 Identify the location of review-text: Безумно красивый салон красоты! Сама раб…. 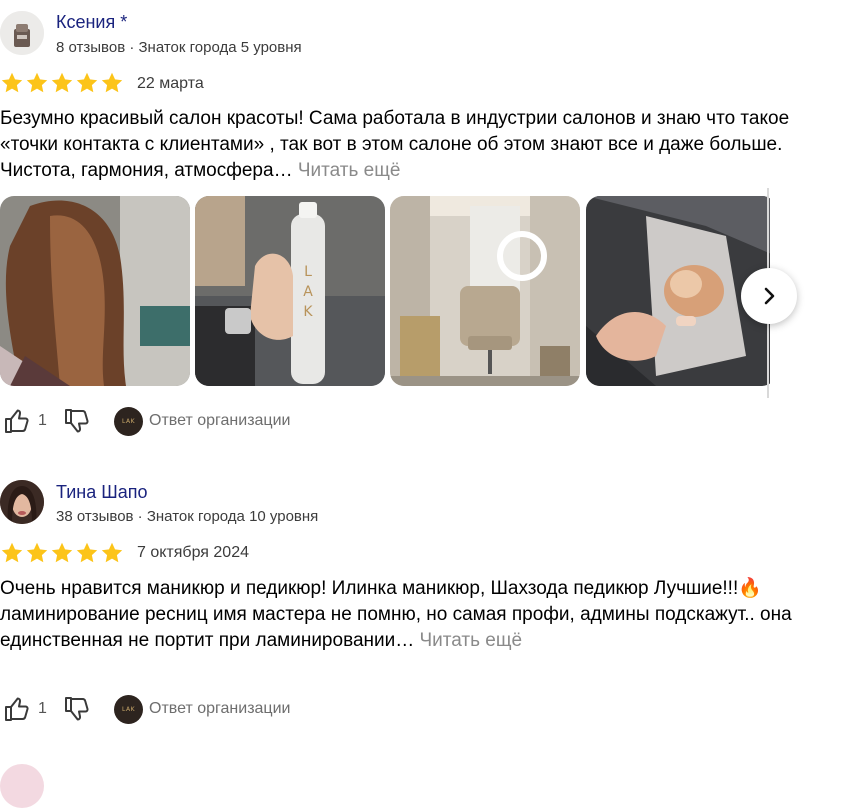
(400, 145).